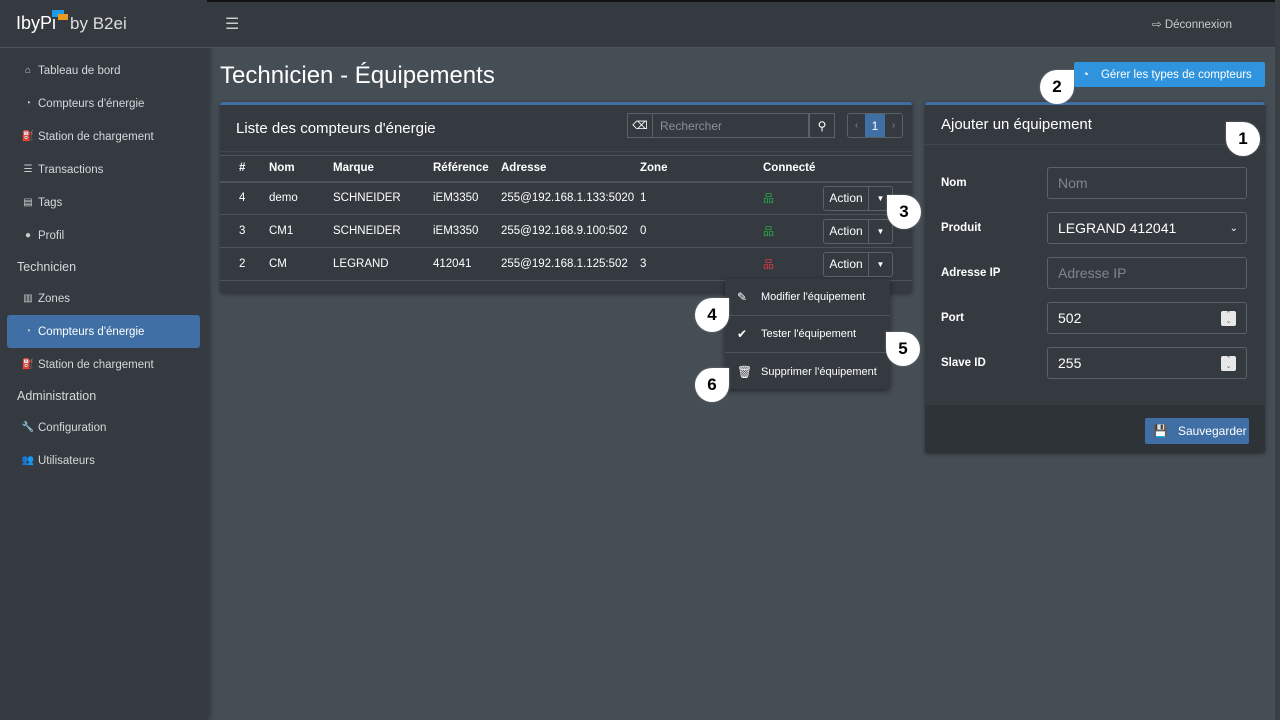 This screenshot has width=1280, height=720. Describe the element at coordinates (36, 23) in the screenshot. I see `logo: IbyPi` at that location.